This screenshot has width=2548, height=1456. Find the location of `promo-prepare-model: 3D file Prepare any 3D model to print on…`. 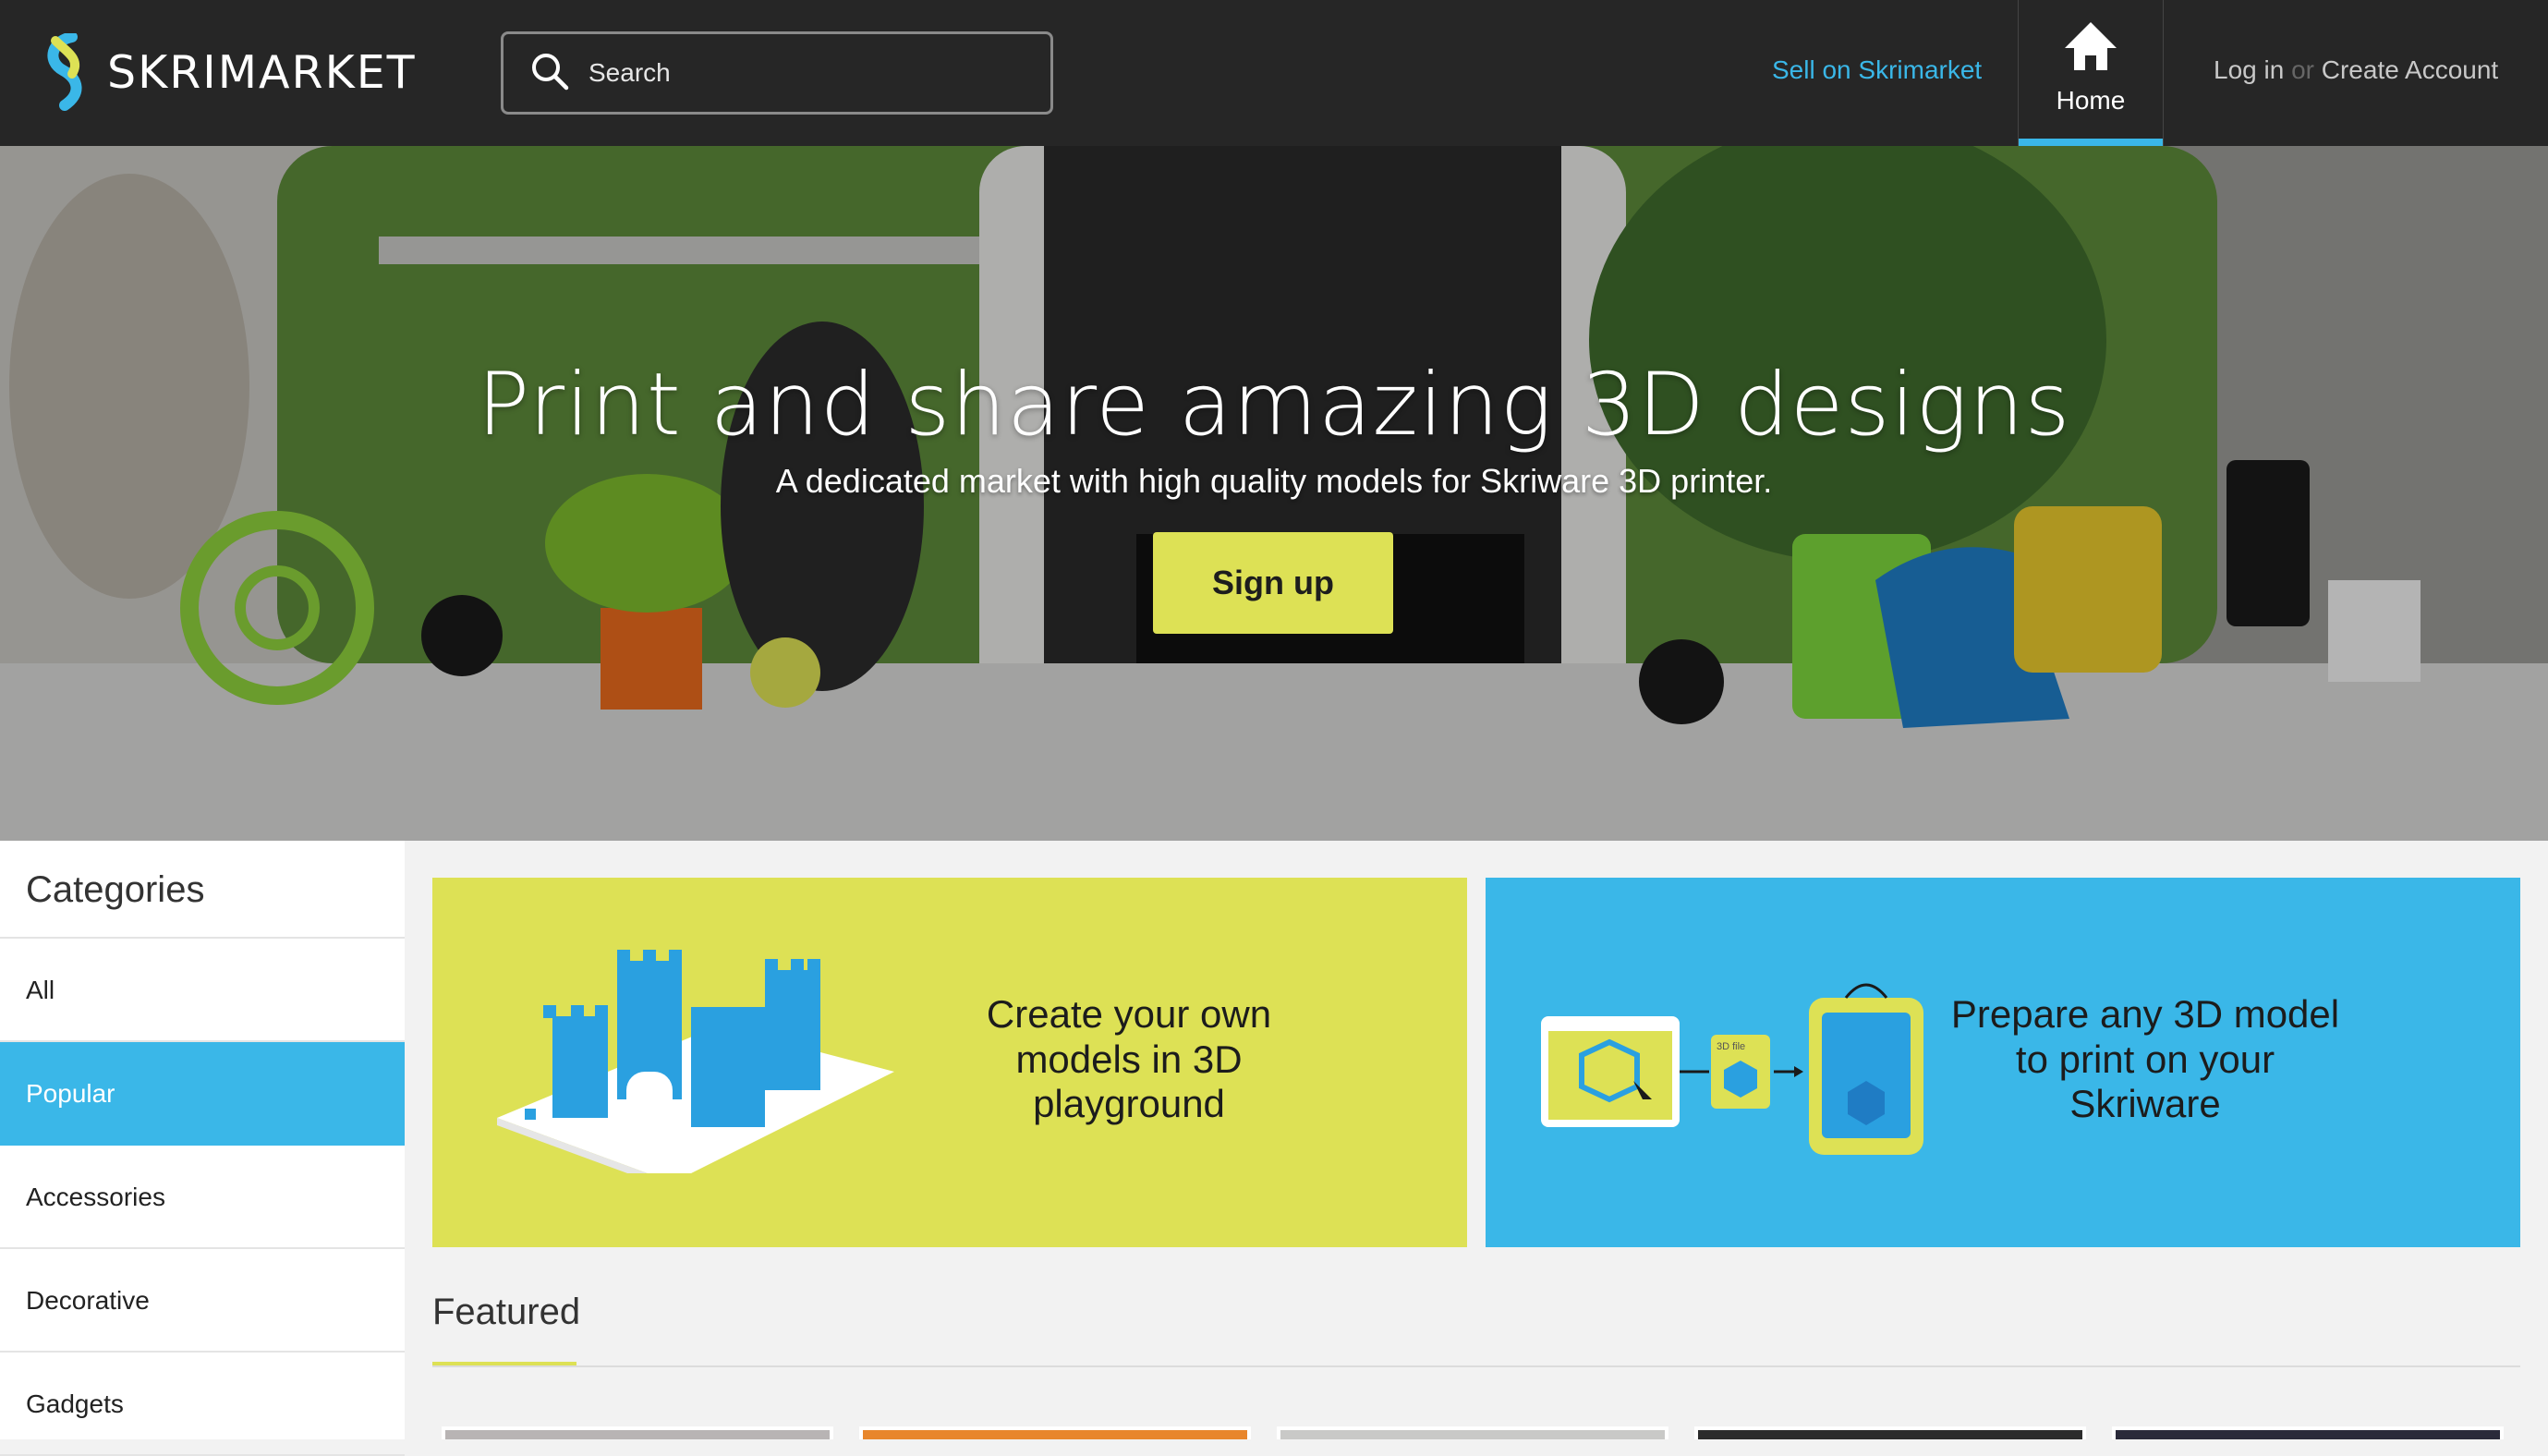

promo-prepare-model: 3D file Prepare any 3D model to print on… is located at coordinates (2003, 1062).